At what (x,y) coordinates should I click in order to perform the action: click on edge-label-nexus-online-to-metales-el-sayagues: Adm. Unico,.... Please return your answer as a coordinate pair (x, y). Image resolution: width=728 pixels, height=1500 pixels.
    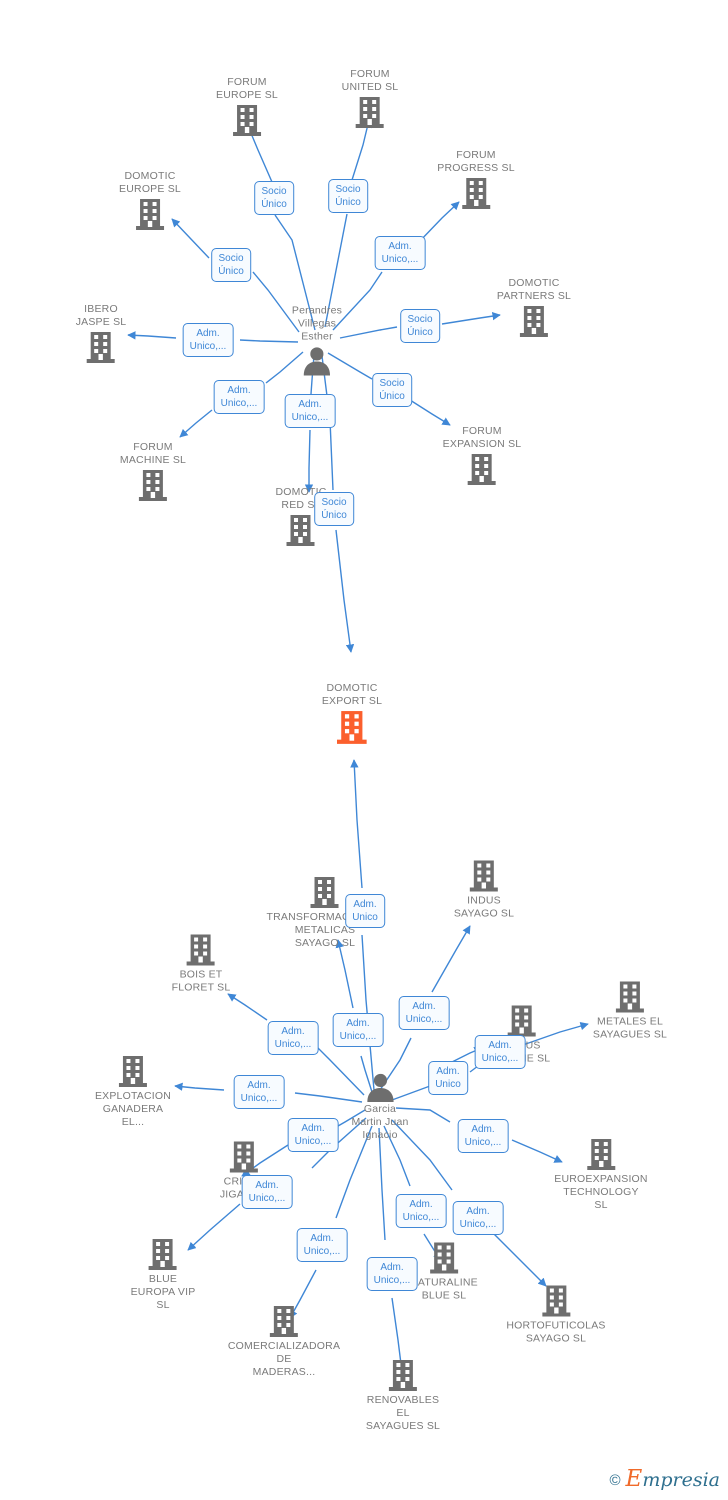
    Looking at the image, I should click on (500, 1052).